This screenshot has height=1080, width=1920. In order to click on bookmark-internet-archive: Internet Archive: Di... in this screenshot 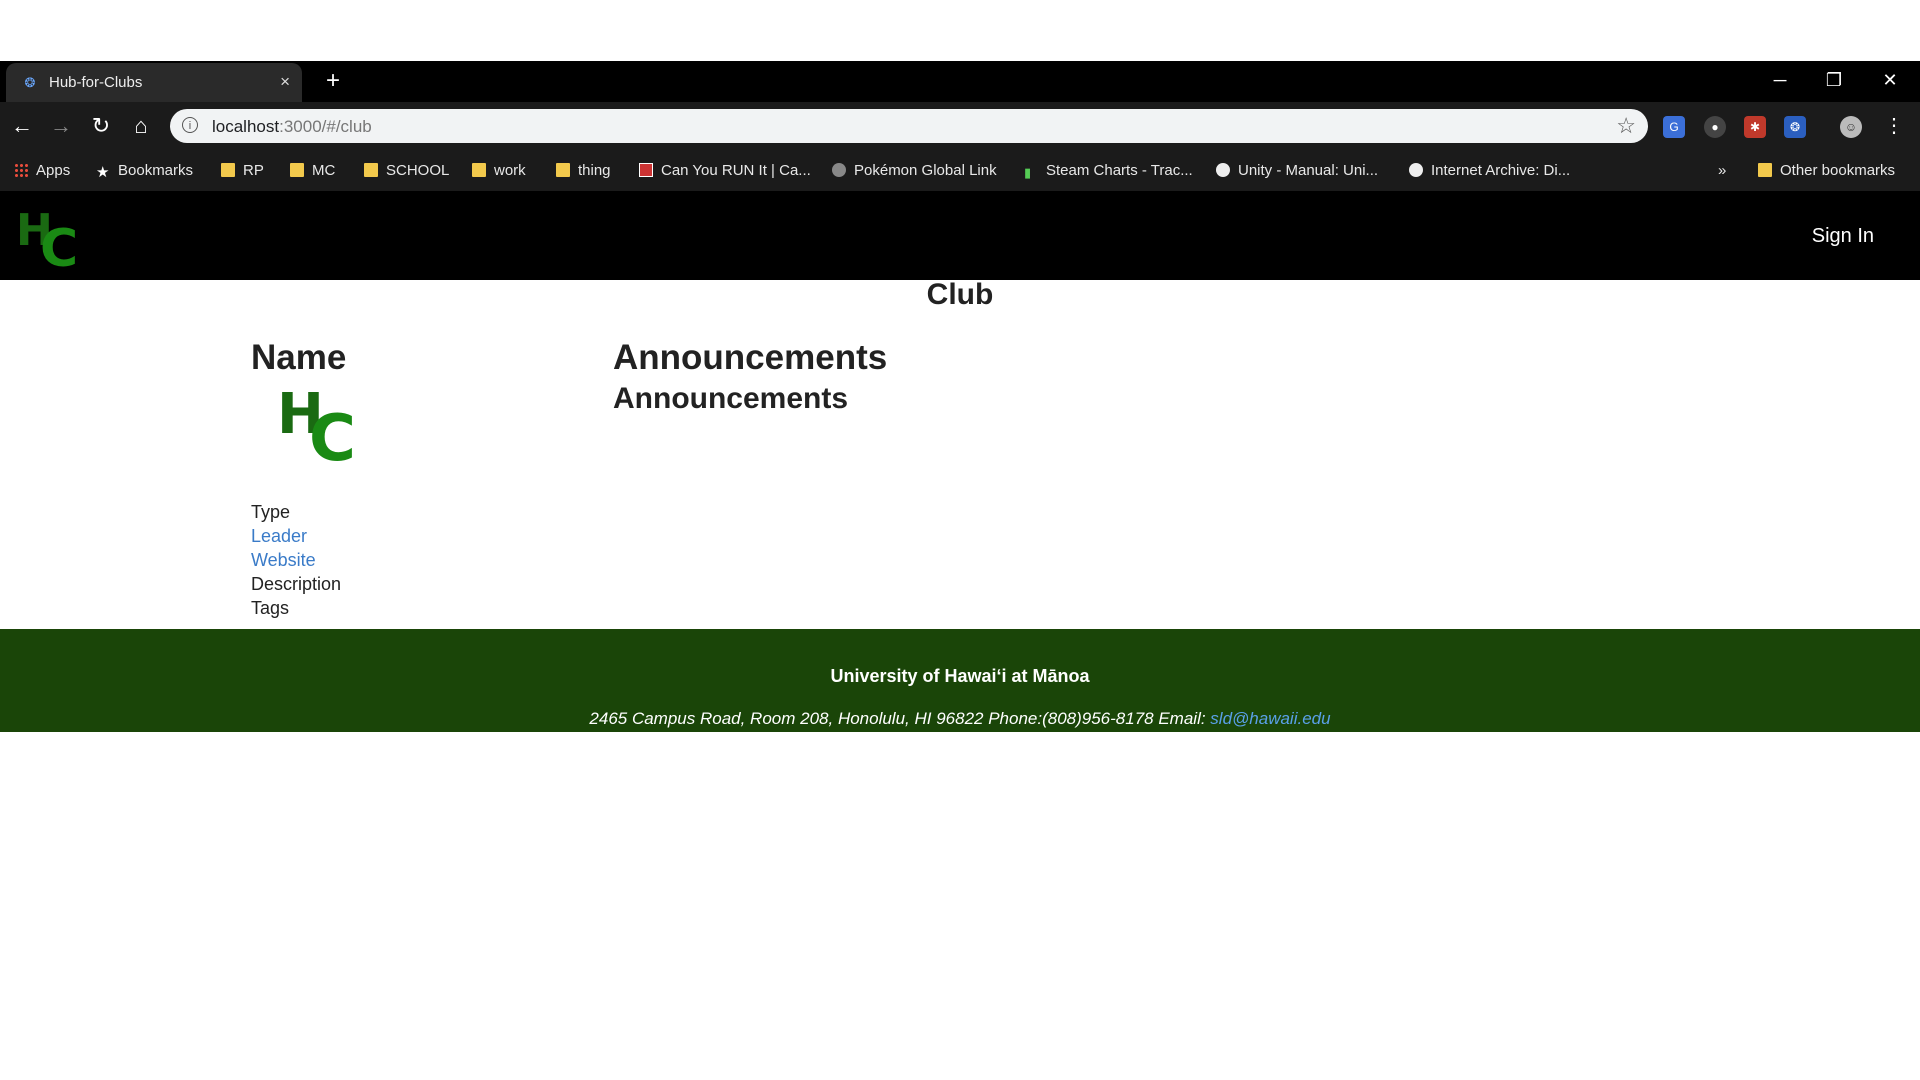, I will do `click(1489, 170)`.